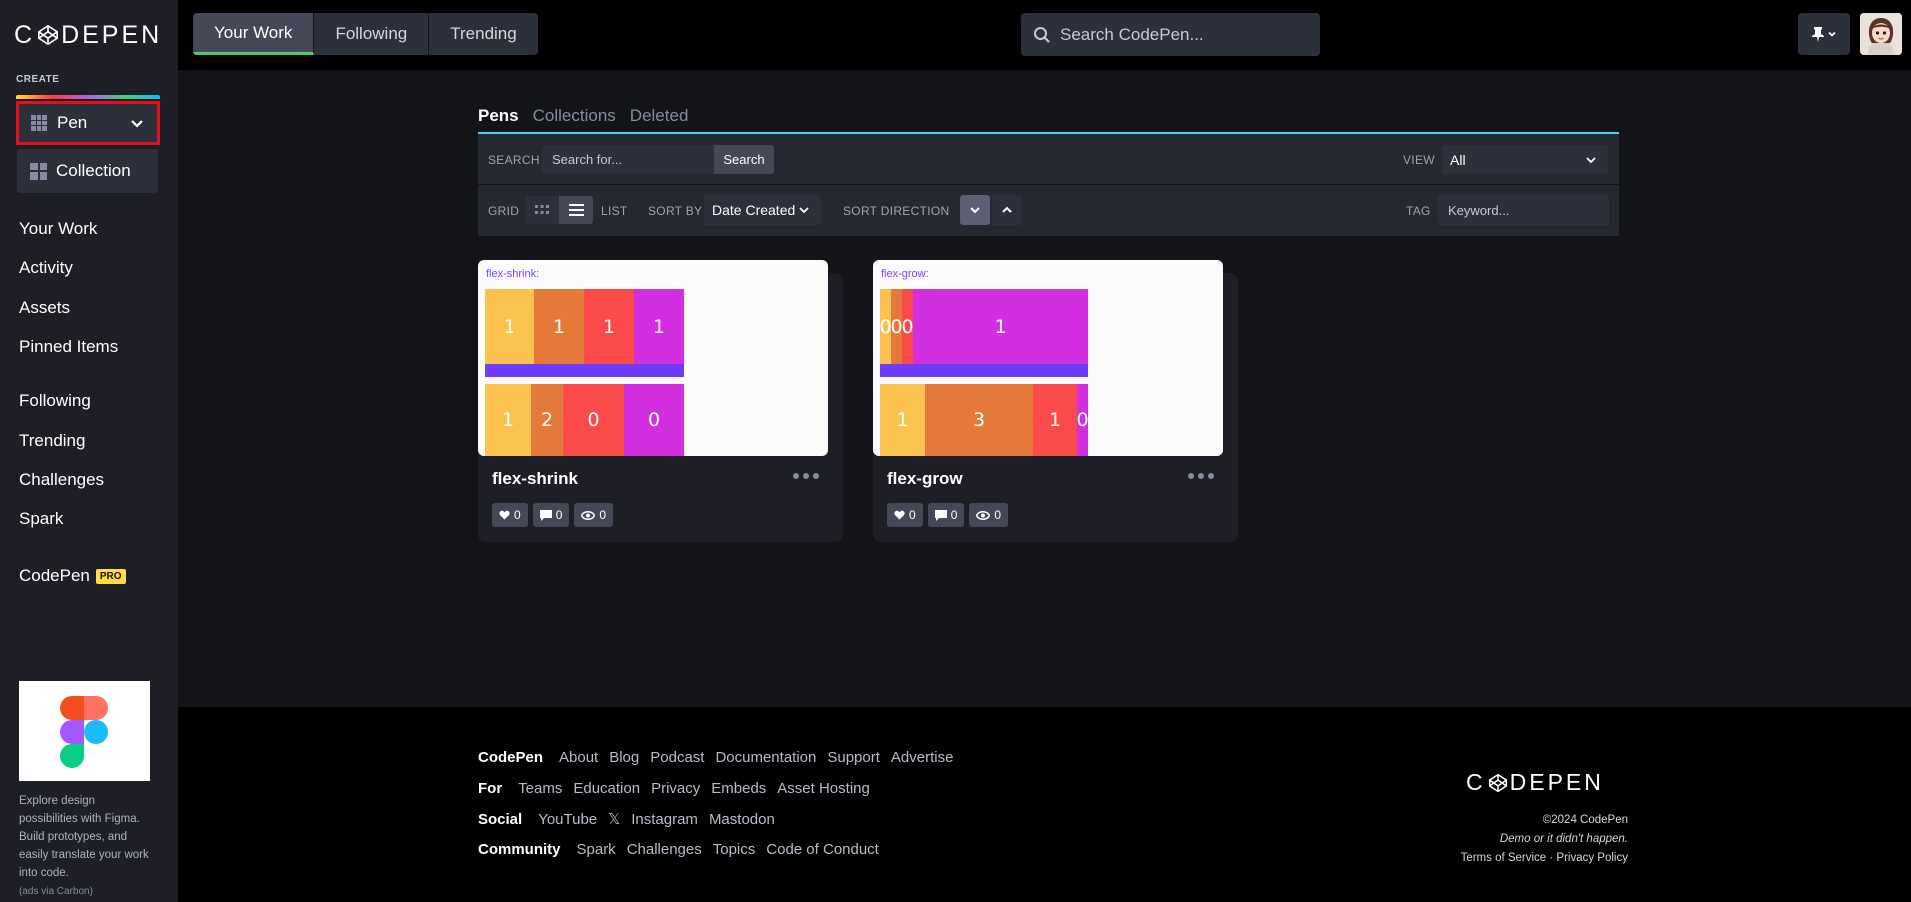  Describe the element at coordinates (88, 35) in the screenshot. I see `codepen-logo: C DEPEN` at that location.